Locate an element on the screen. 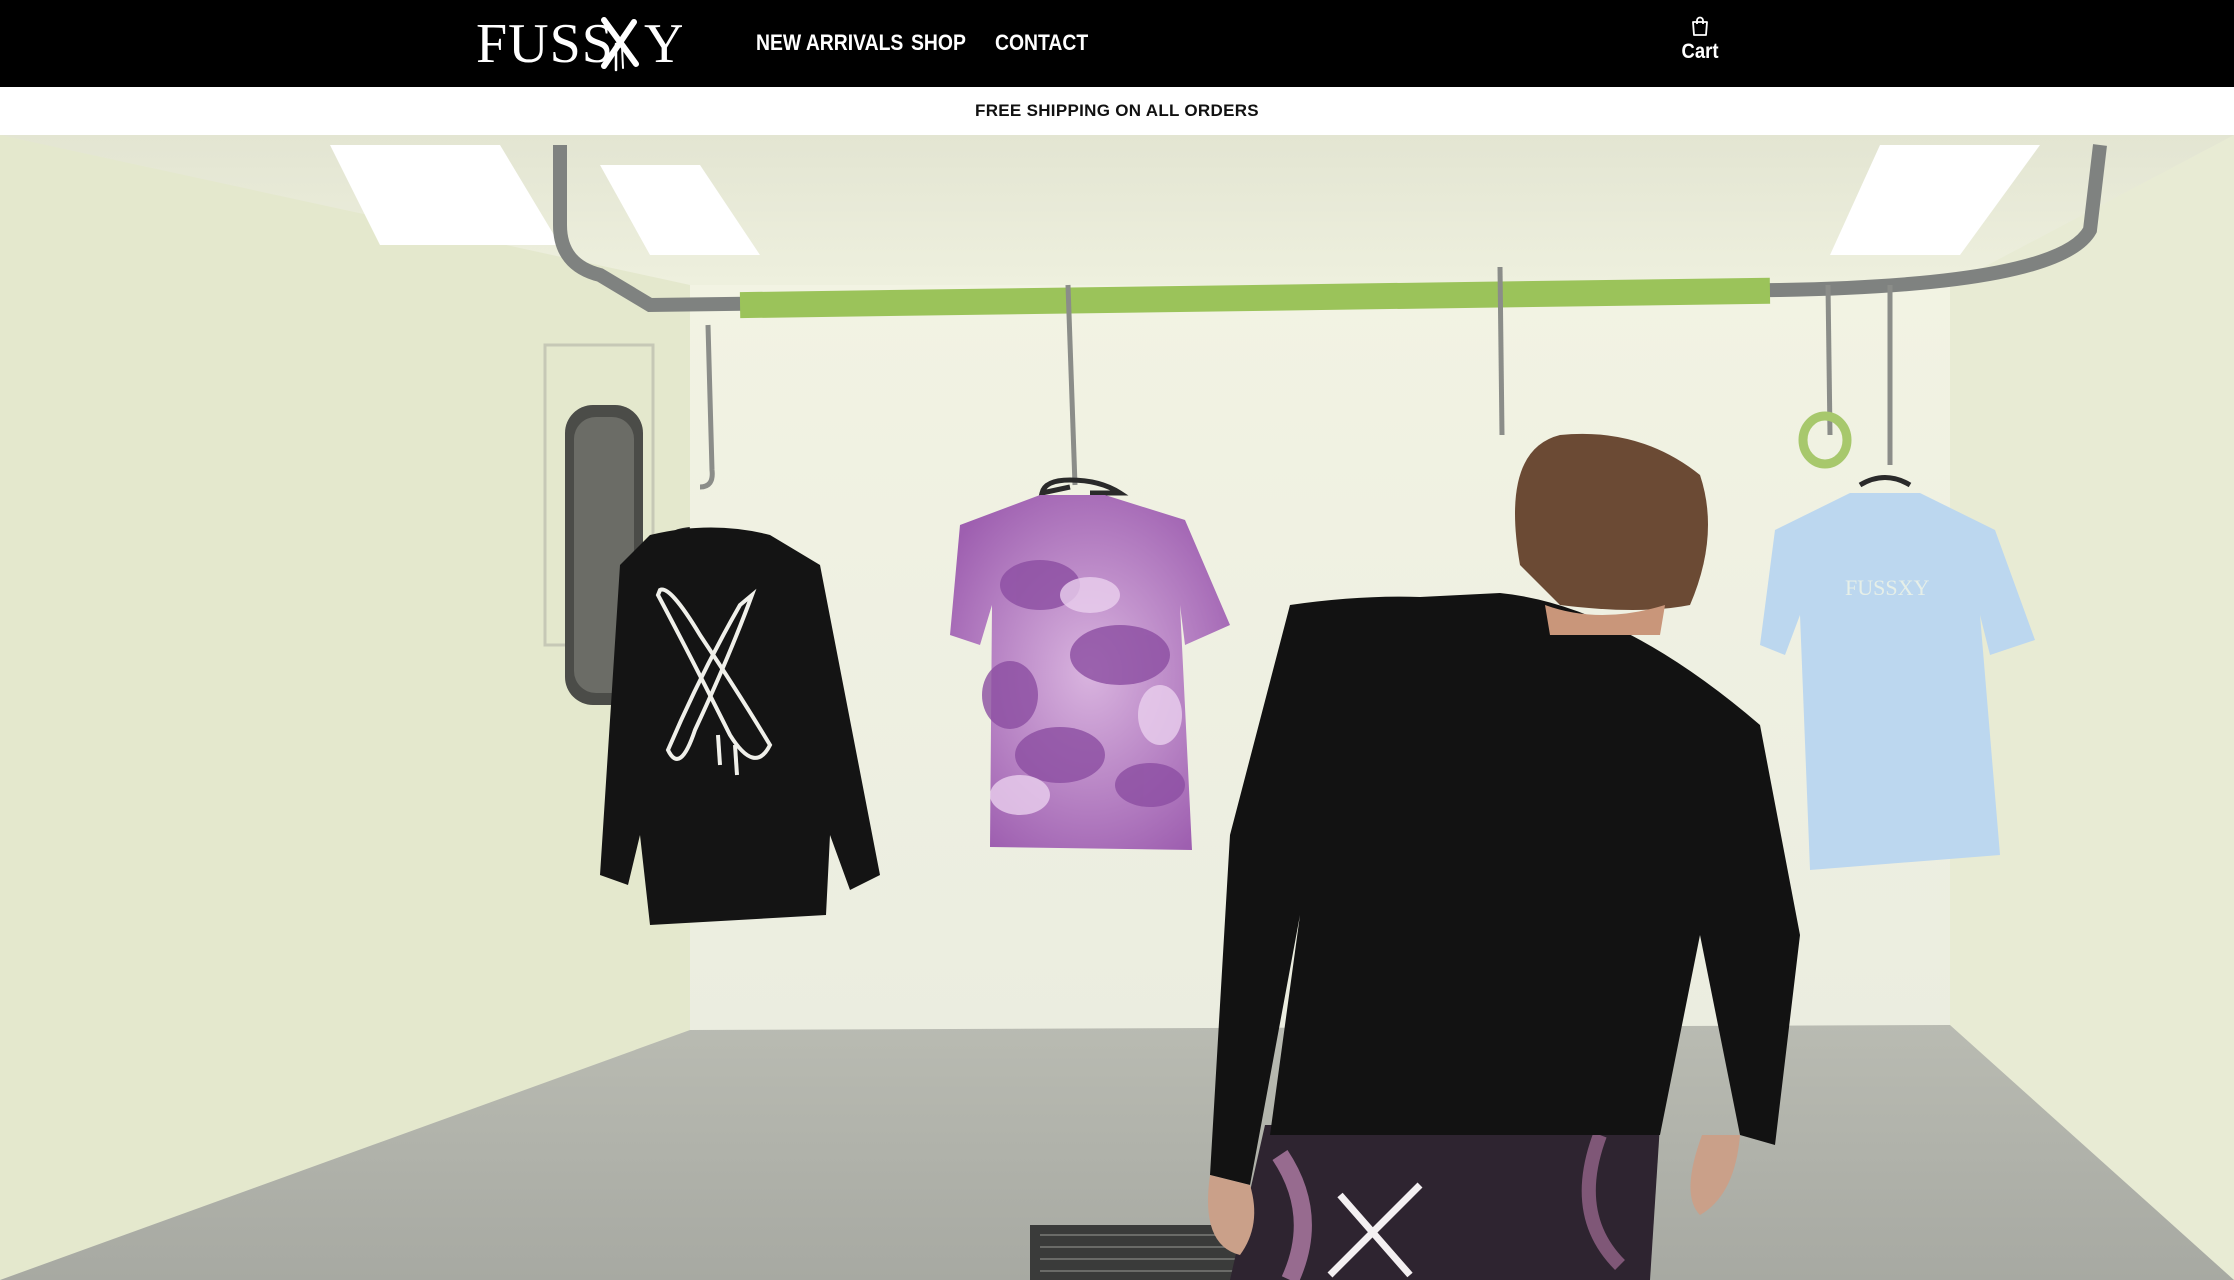  svg-text: FUSS is located at coordinates (545, 43).